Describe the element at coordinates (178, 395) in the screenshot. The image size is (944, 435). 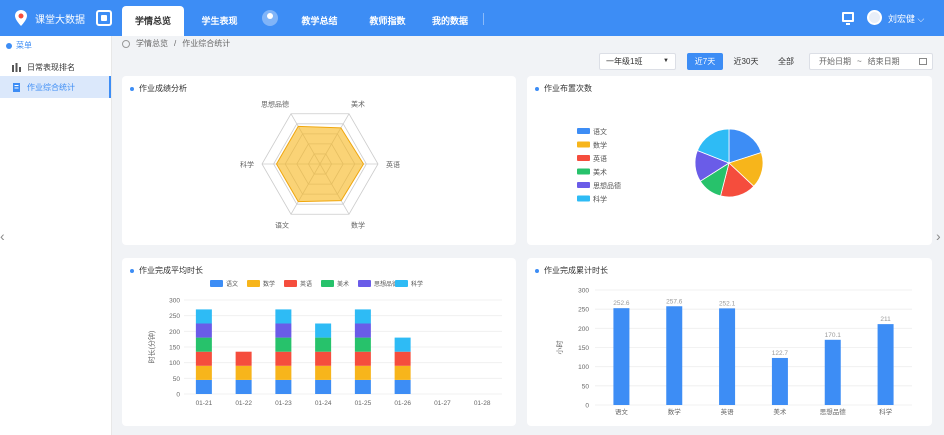
I see `stack-y-tick-label: 0` at that location.